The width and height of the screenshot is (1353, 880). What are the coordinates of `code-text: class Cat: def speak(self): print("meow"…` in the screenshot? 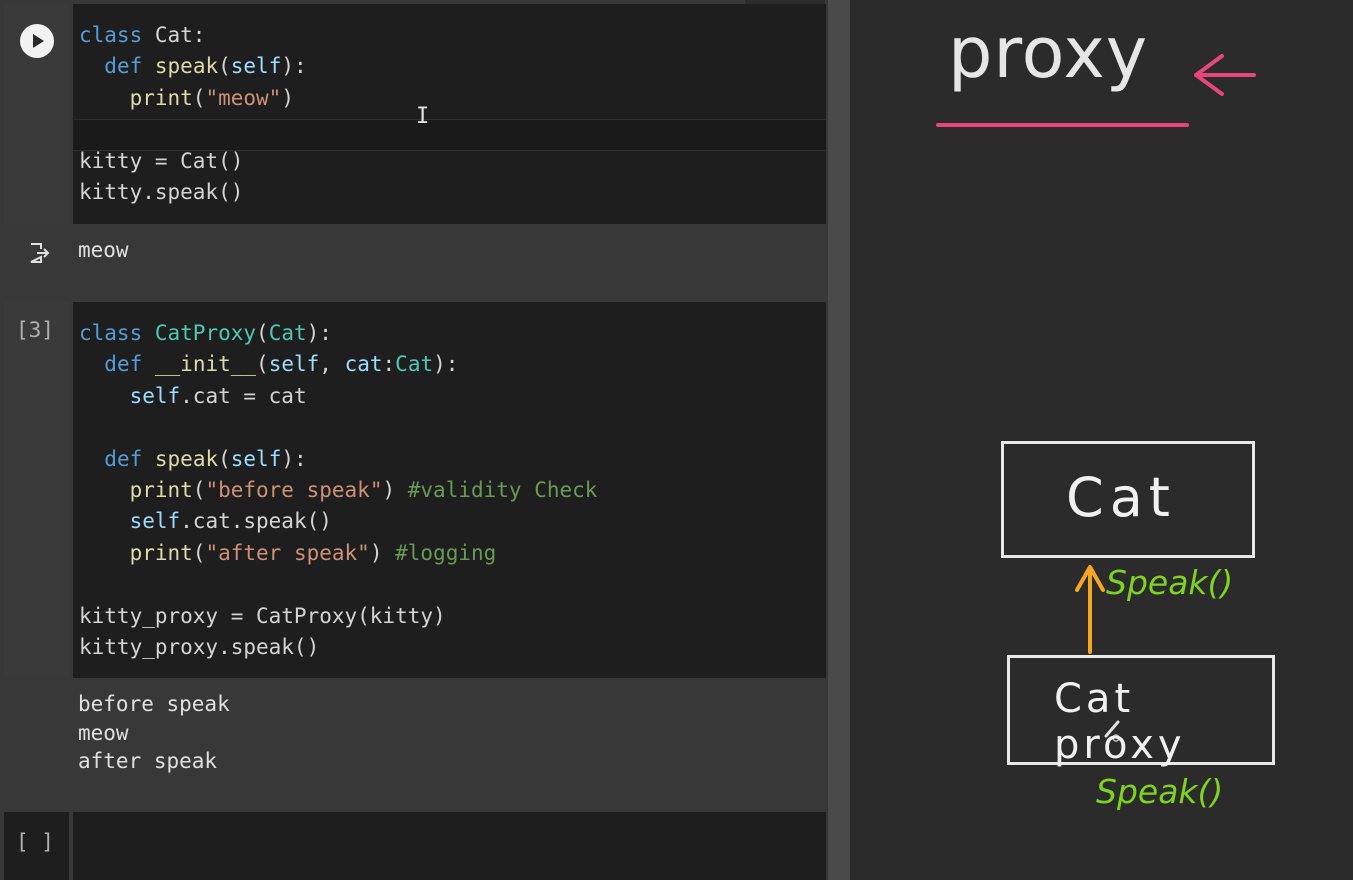 It's located at (193, 114).